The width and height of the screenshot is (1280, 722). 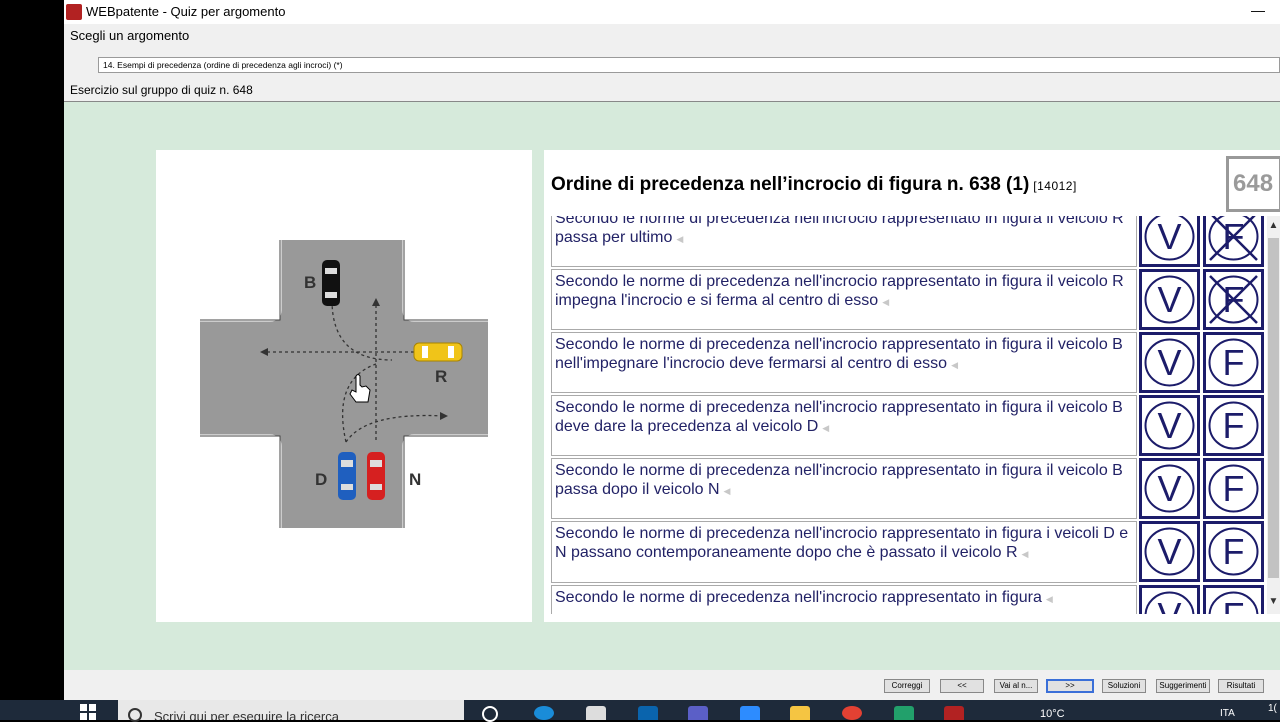 I want to click on label-n: N, so click(x=415, y=479).